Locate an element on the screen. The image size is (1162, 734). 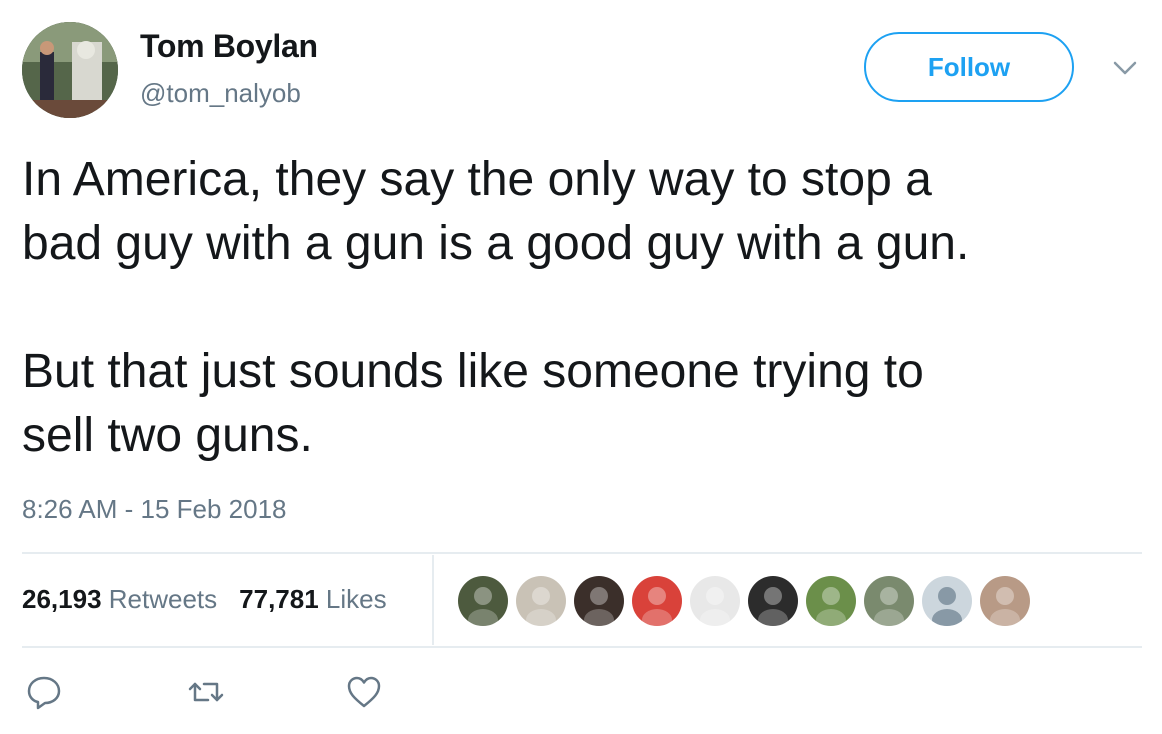
tweet-timestamp: 8:26 AM - 15 Feb 2018 is located at coordinates (154, 509).